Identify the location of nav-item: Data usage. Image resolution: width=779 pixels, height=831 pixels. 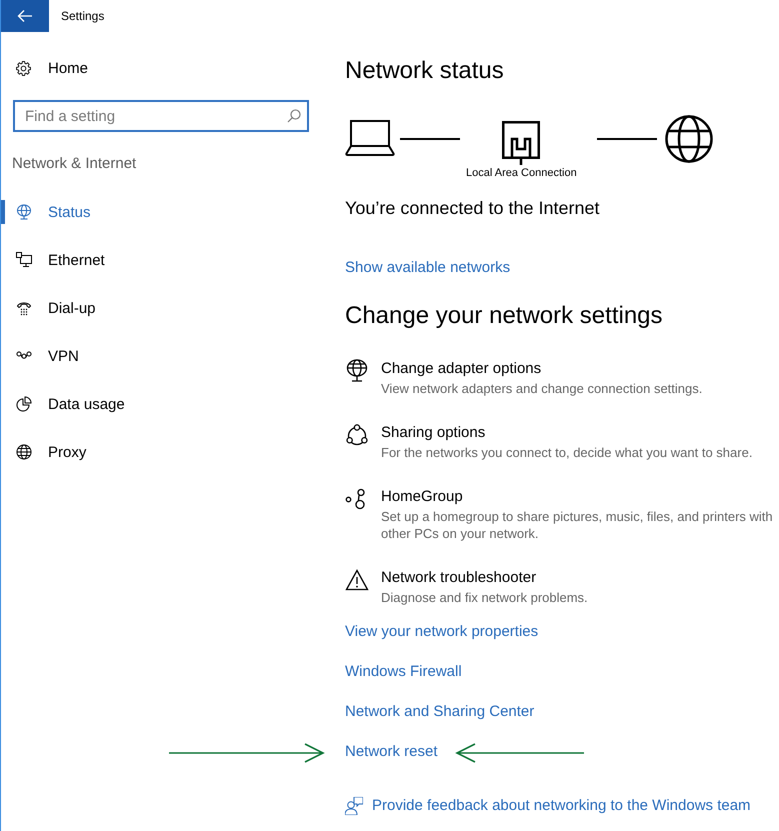
(160, 404).